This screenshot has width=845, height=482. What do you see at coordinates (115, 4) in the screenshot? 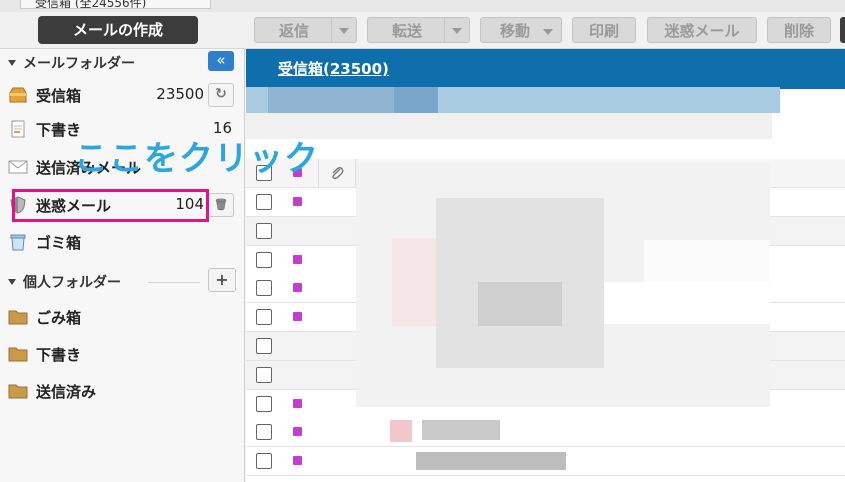
I see `tab-inbox: 受信箱 (全24556件)` at bounding box center [115, 4].